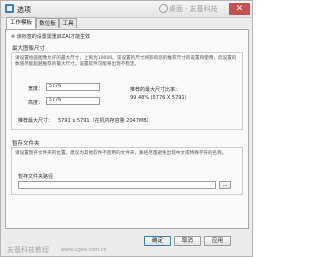 This screenshot has height=257, width=320. I want to click on watermark-text: 桌面 · 友基科技, so click(193, 9).